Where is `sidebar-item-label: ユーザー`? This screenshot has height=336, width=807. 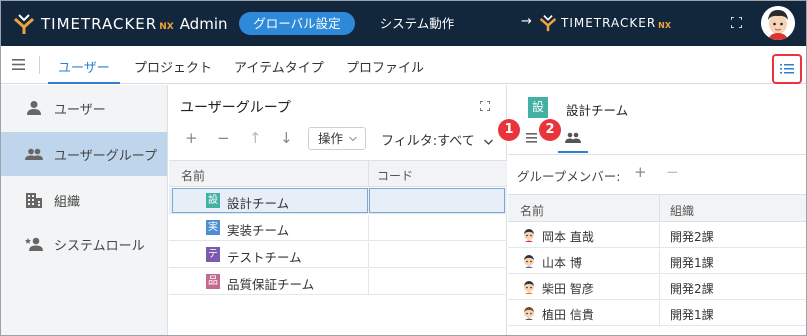
sidebar-item-label: ユーザー is located at coordinates (80, 110).